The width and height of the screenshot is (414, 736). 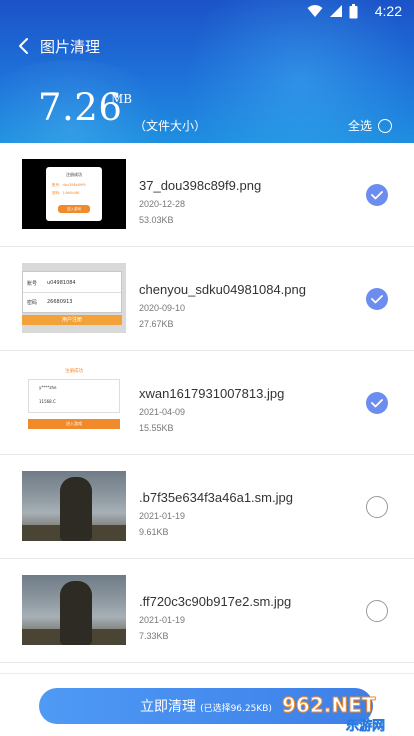 What do you see at coordinates (385, 125) in the screenshot?
I see `select-all-checkbox` at bounding box center [385, 125].